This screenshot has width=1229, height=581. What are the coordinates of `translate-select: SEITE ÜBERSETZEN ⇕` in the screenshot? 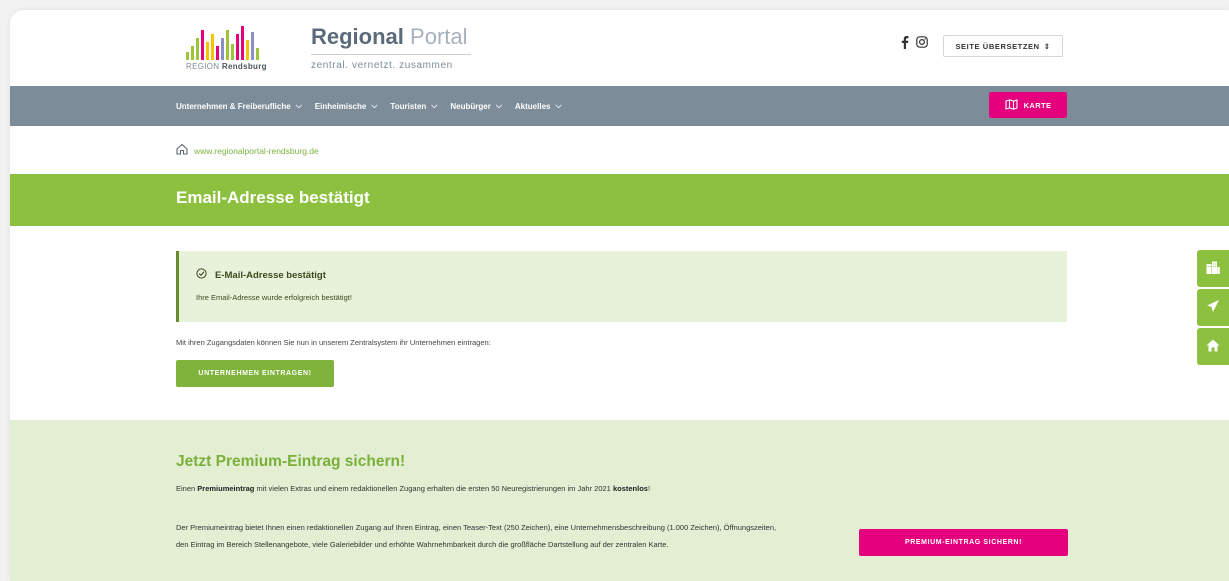 It's located at (1003, 46).